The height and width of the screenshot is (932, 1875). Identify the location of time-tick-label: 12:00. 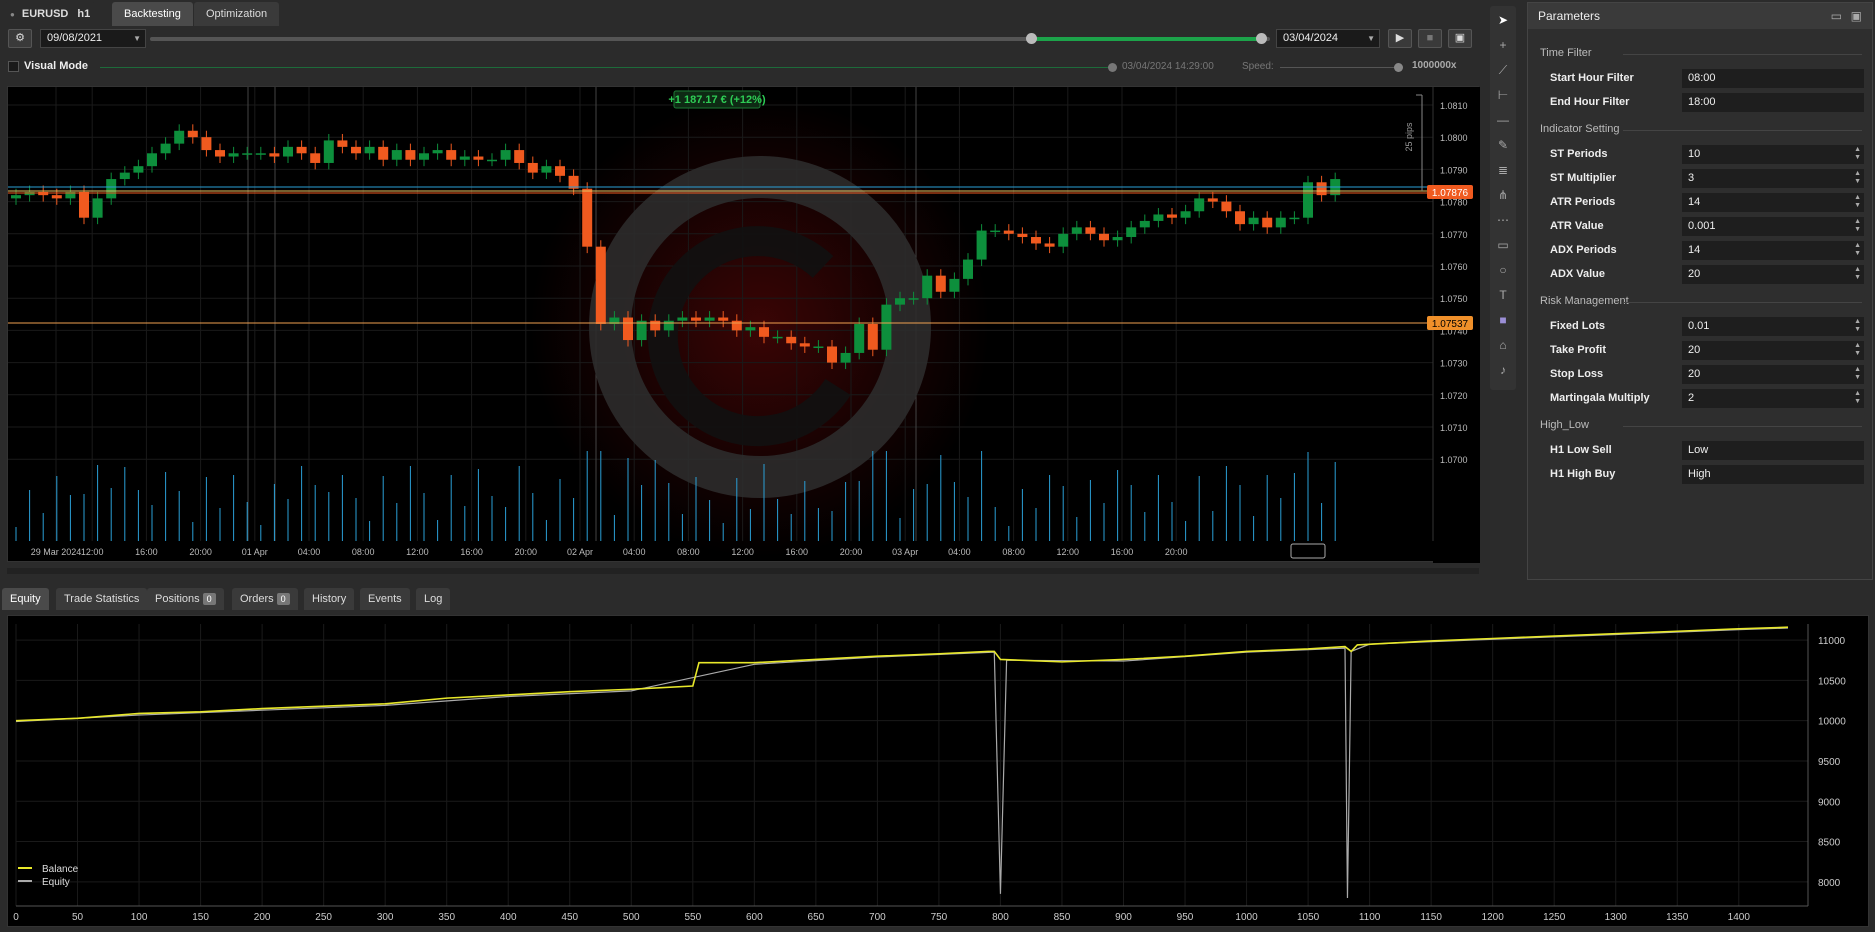
(92, 552).